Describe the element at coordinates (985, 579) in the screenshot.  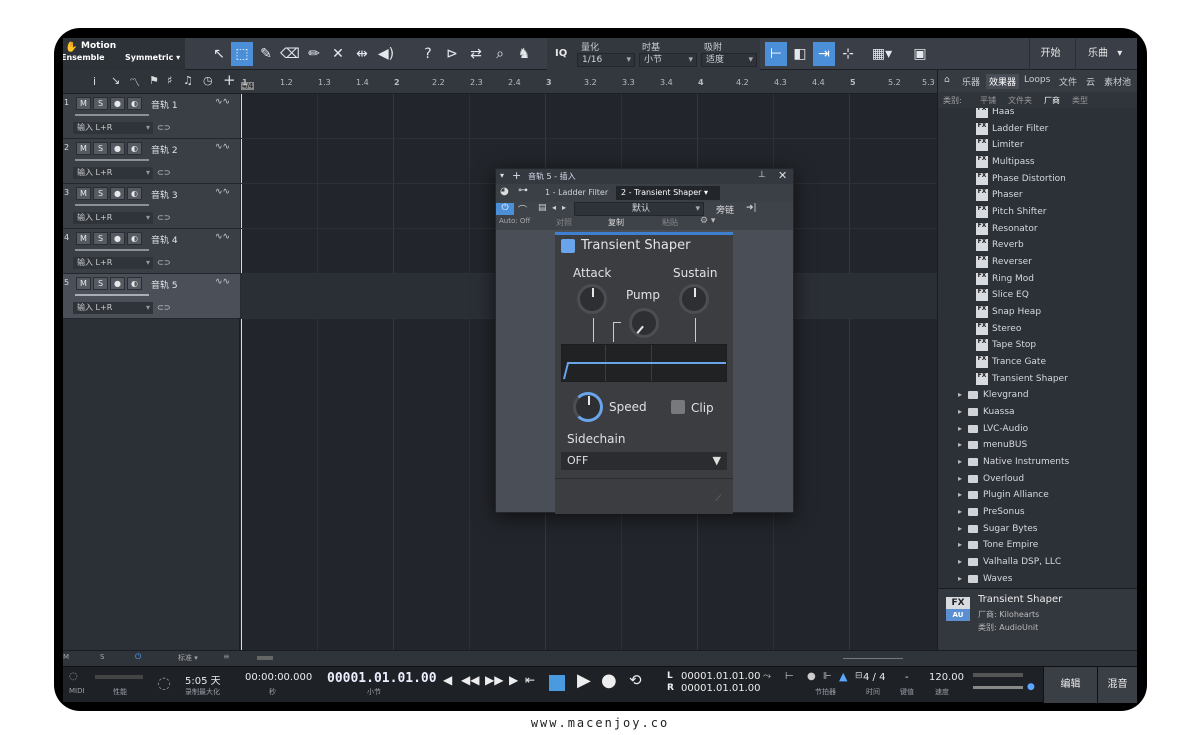
I see `vendor-folder: ▸ Waves` at that location.